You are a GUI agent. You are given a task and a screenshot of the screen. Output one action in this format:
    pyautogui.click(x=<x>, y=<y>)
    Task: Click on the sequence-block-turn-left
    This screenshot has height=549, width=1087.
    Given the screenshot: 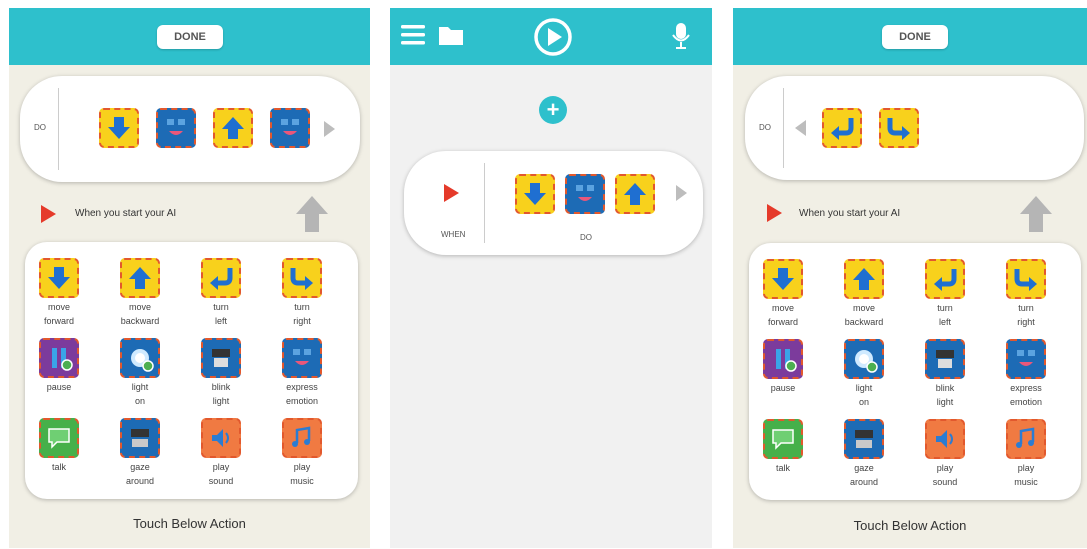 What is the action you would take?
    pyautogui.click(x=842, y=128)
    